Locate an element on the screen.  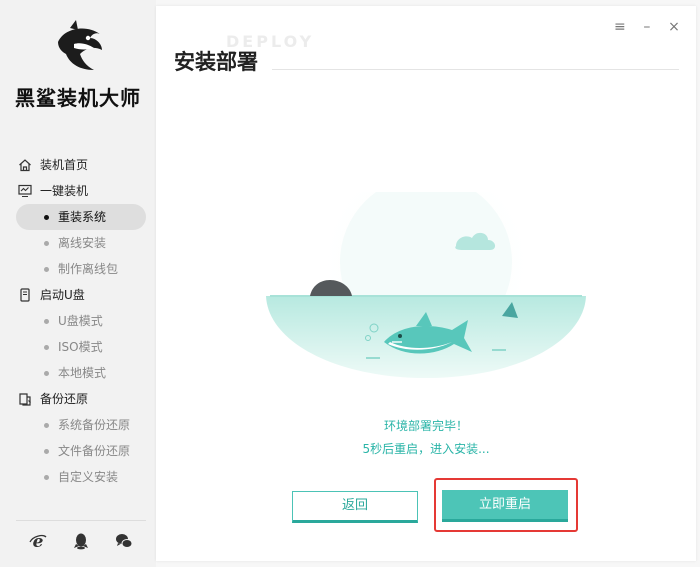
sidebar-item-local-mode: 本地模式 is located at coordinates (81, 373).